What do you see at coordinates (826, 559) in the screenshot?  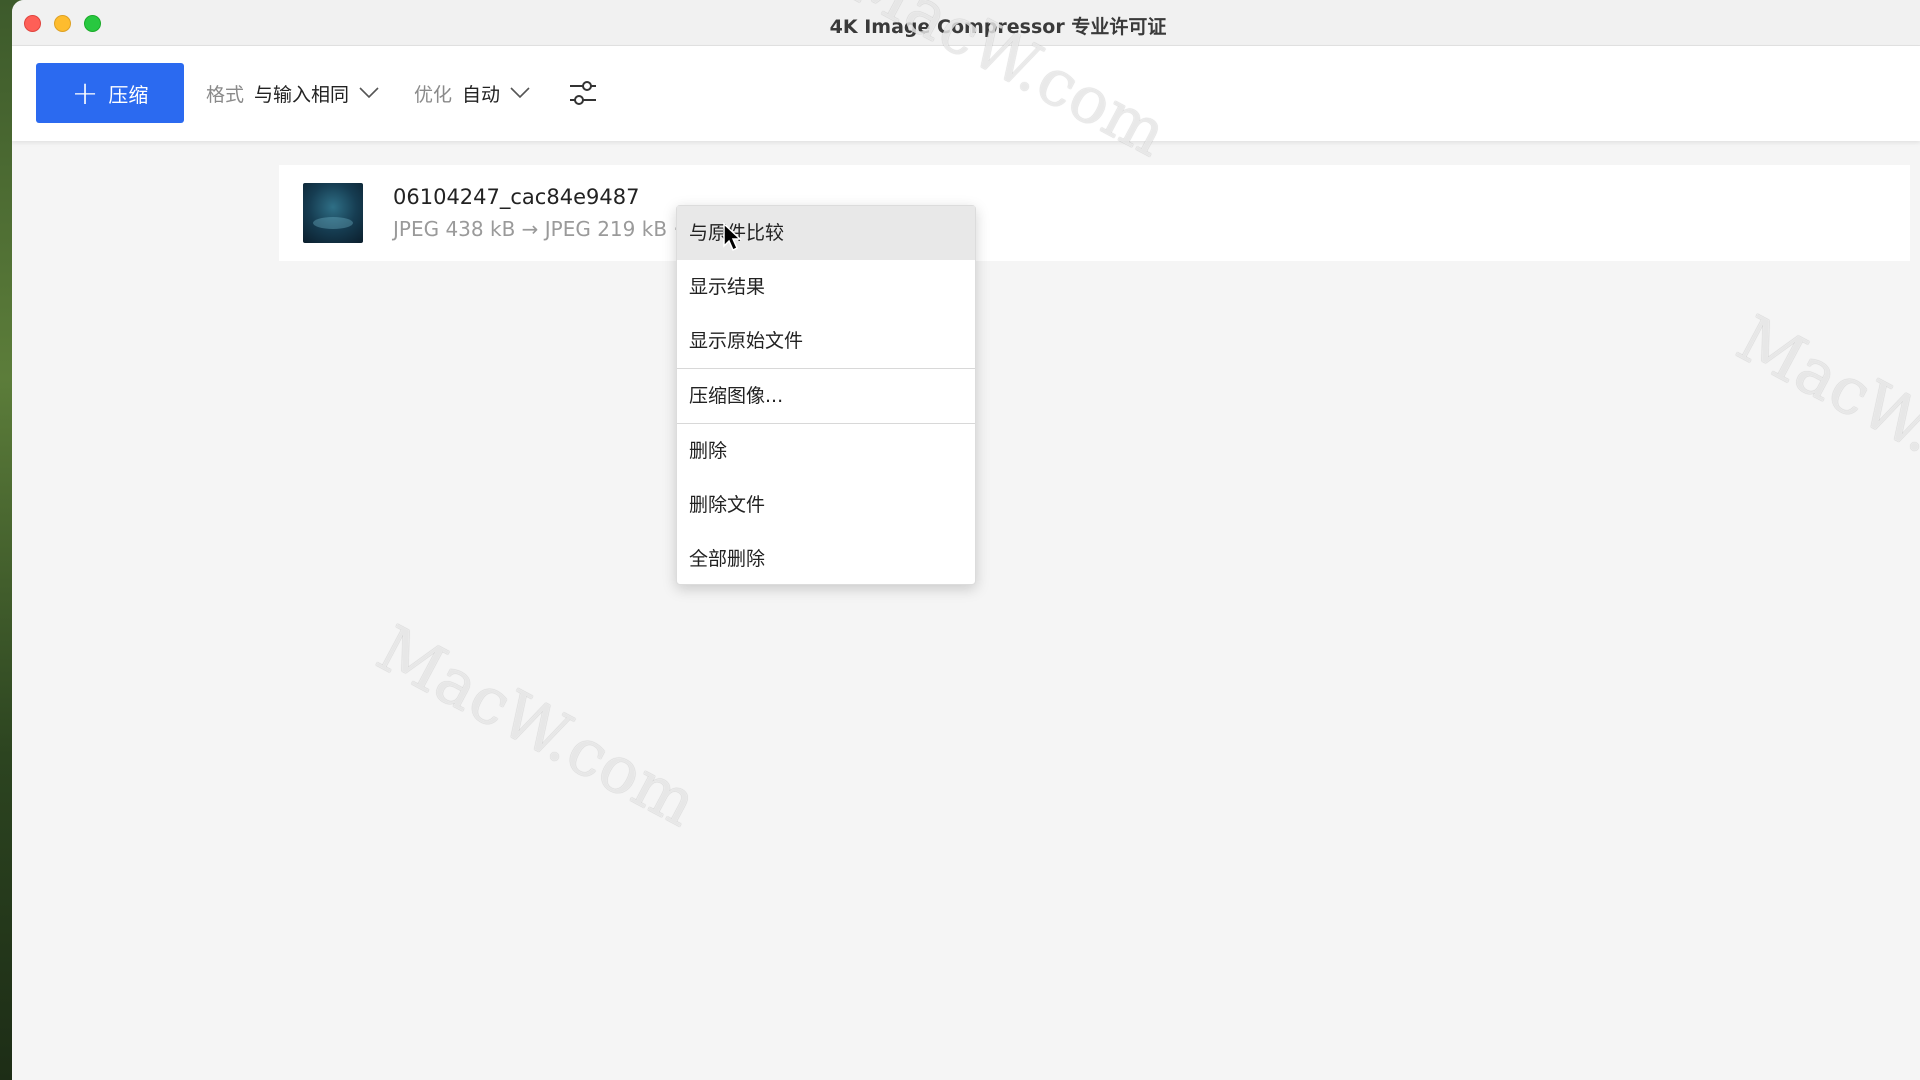 I see `menu-item-delete-all: 全部删除` at bounding box center [826, 559].